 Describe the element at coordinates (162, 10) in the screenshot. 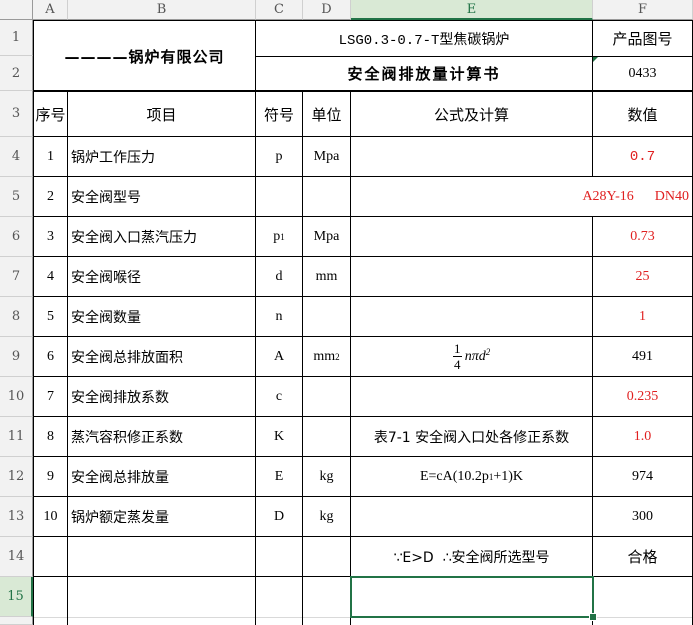

I see `column-header-b: B` at that location.